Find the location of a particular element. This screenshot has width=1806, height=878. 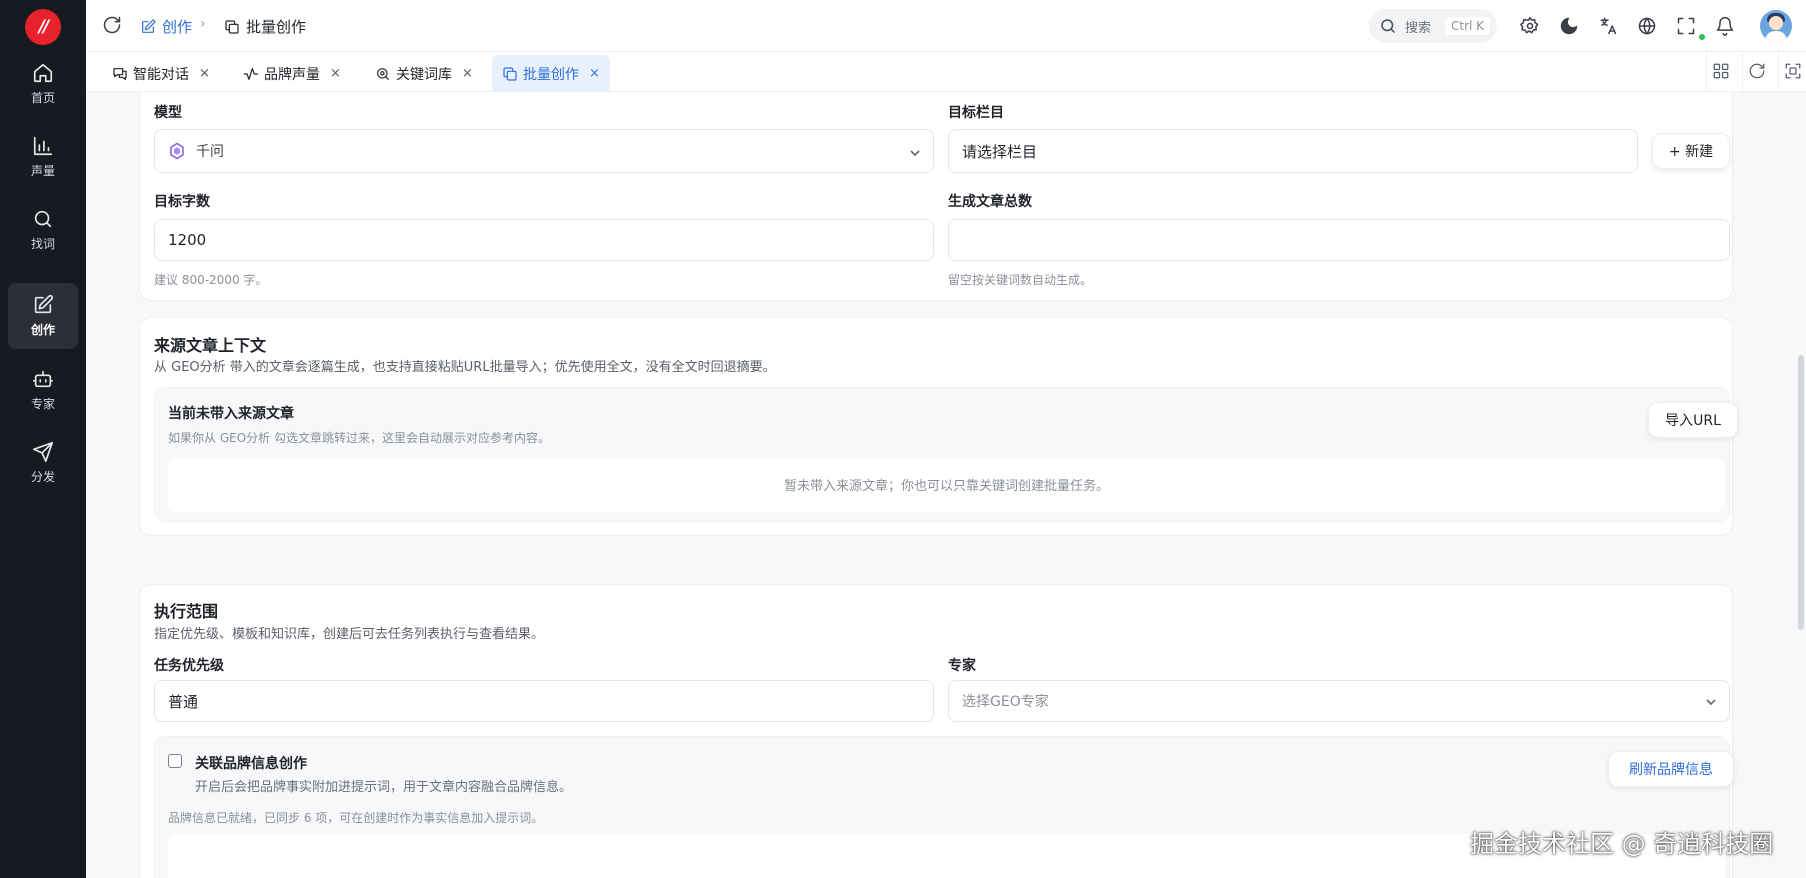

tab-label: 批量创作 is located at coordinates (551, 74).